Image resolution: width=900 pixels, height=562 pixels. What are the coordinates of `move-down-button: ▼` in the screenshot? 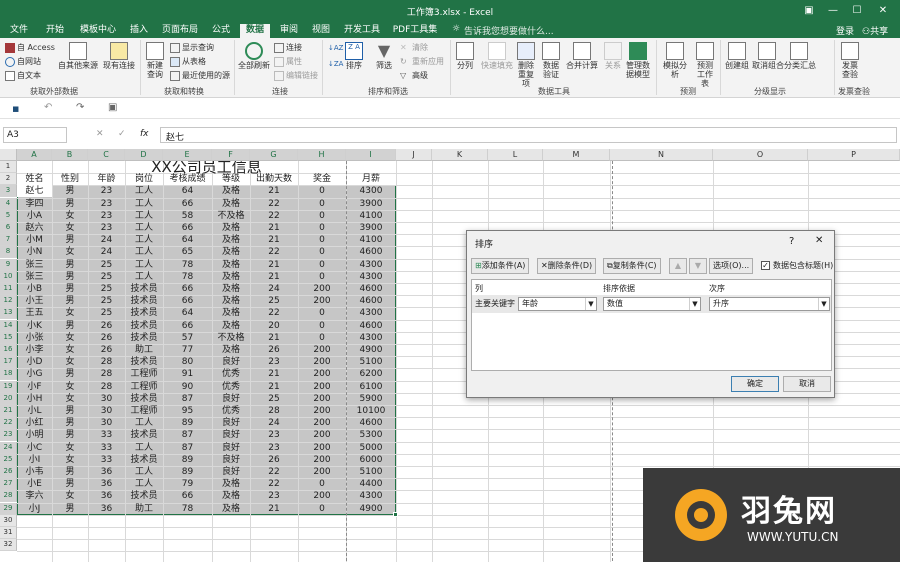 It's located at (698, 266).